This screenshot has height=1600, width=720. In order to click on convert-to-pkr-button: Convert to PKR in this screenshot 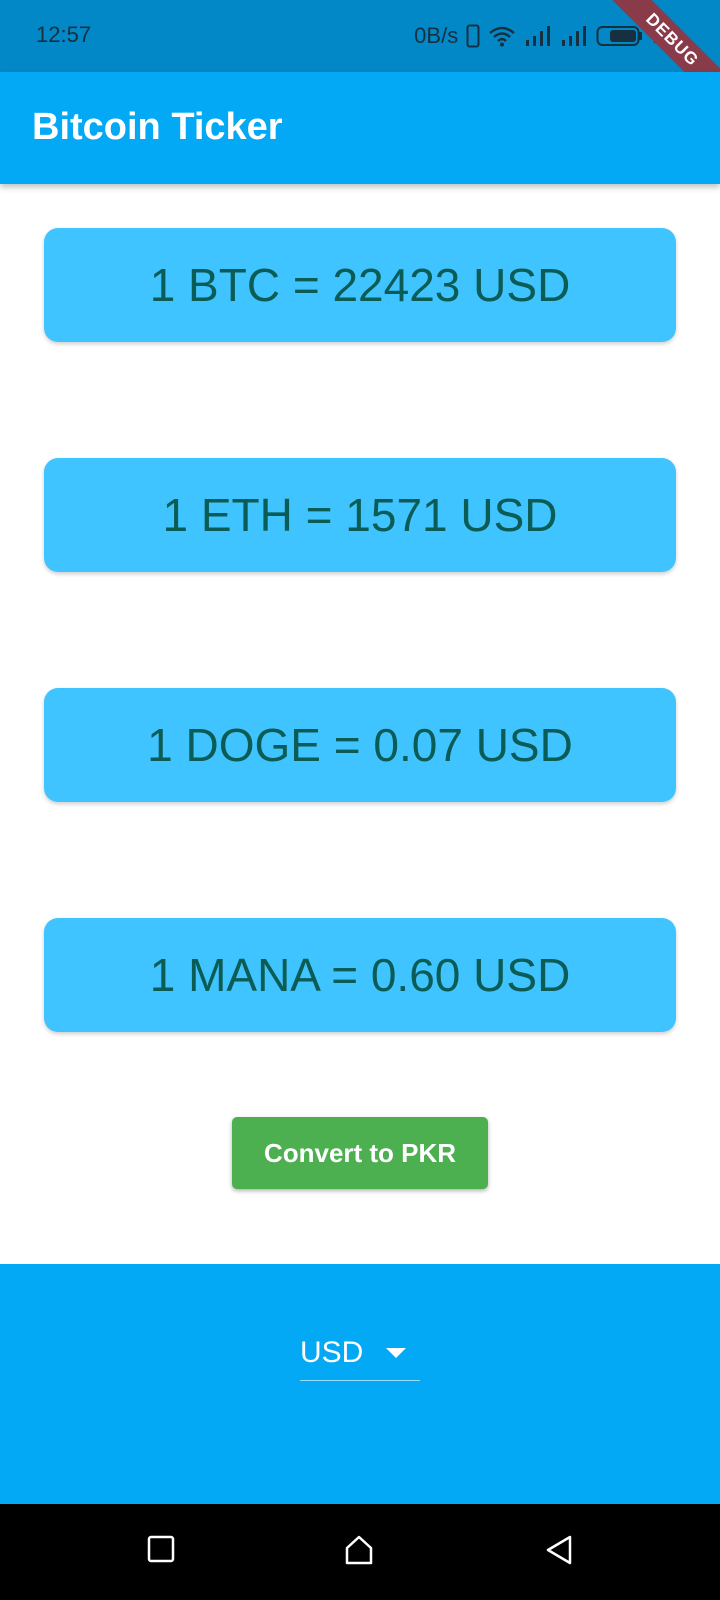, I will do `click(360, 1153)`.